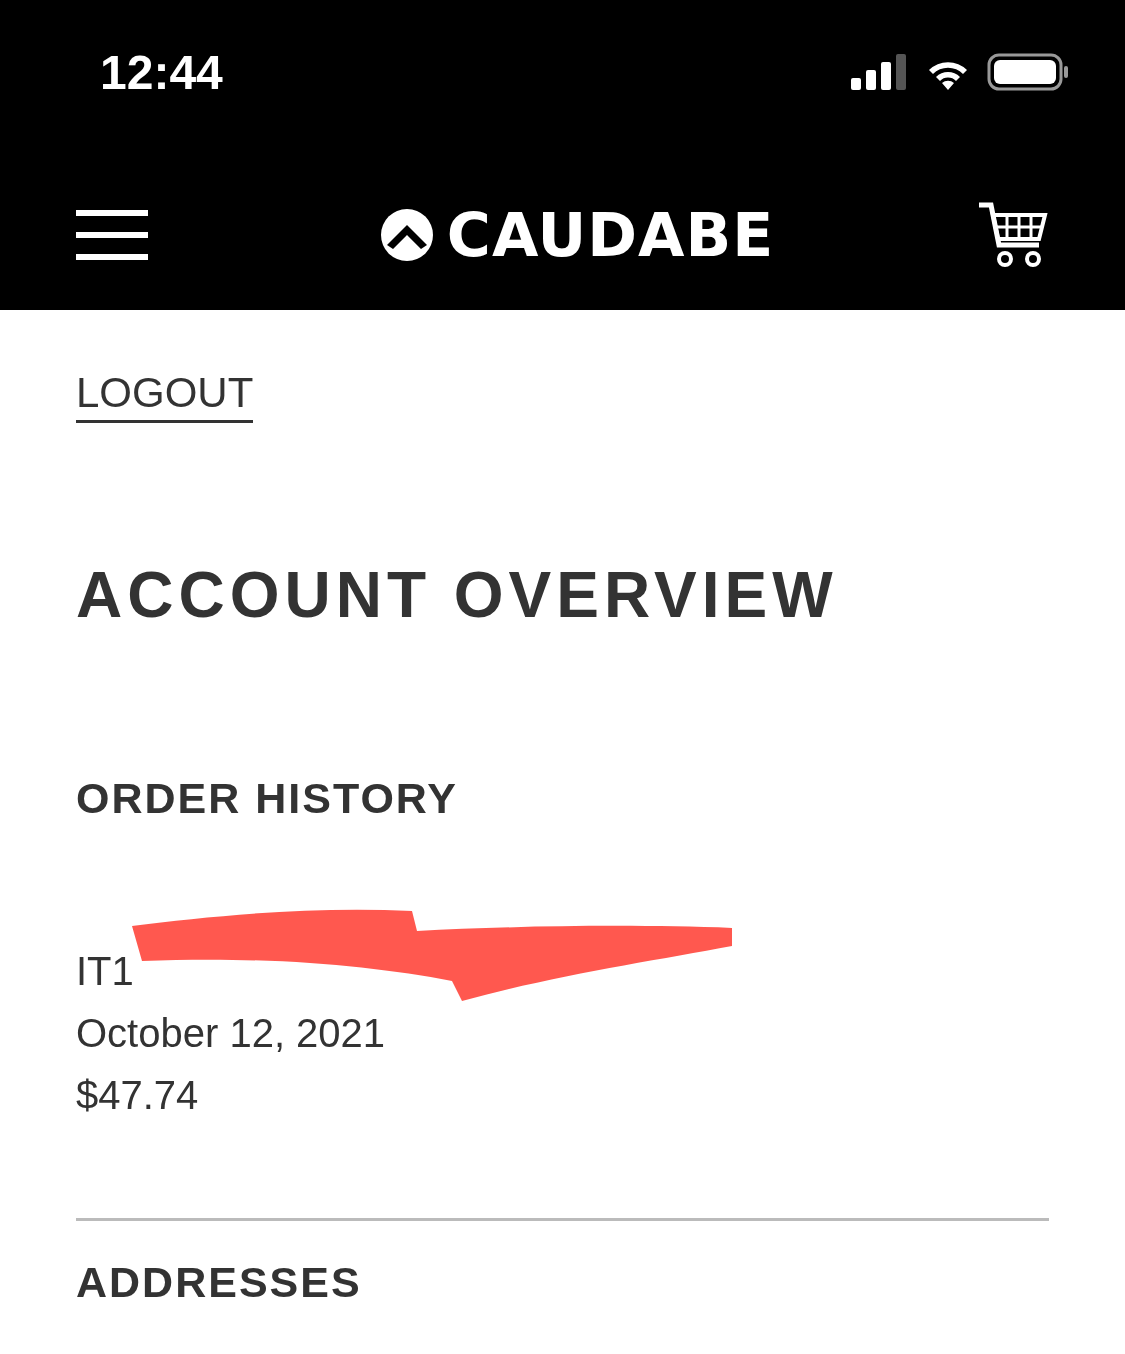 The width and height of the screenshot is (1125, 1354). I want to click on cart-icon, so click(1013, 235).